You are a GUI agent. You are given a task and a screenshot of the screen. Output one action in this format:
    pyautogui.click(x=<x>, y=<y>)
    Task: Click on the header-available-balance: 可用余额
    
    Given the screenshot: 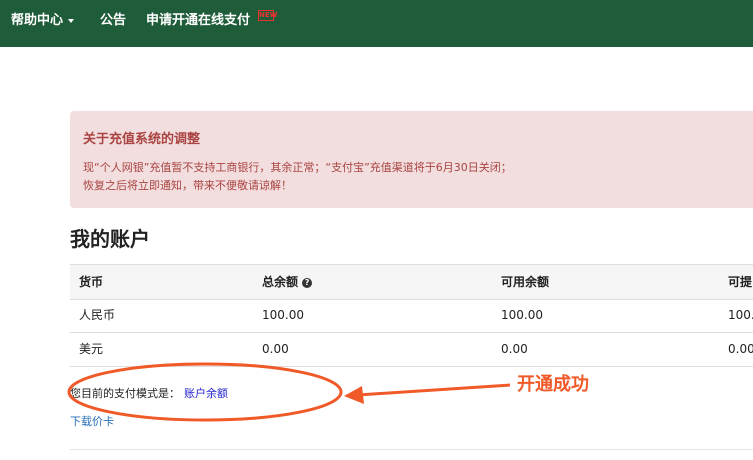 What is the action you would take?
    pyautogui.click(x=525, y=282)
    